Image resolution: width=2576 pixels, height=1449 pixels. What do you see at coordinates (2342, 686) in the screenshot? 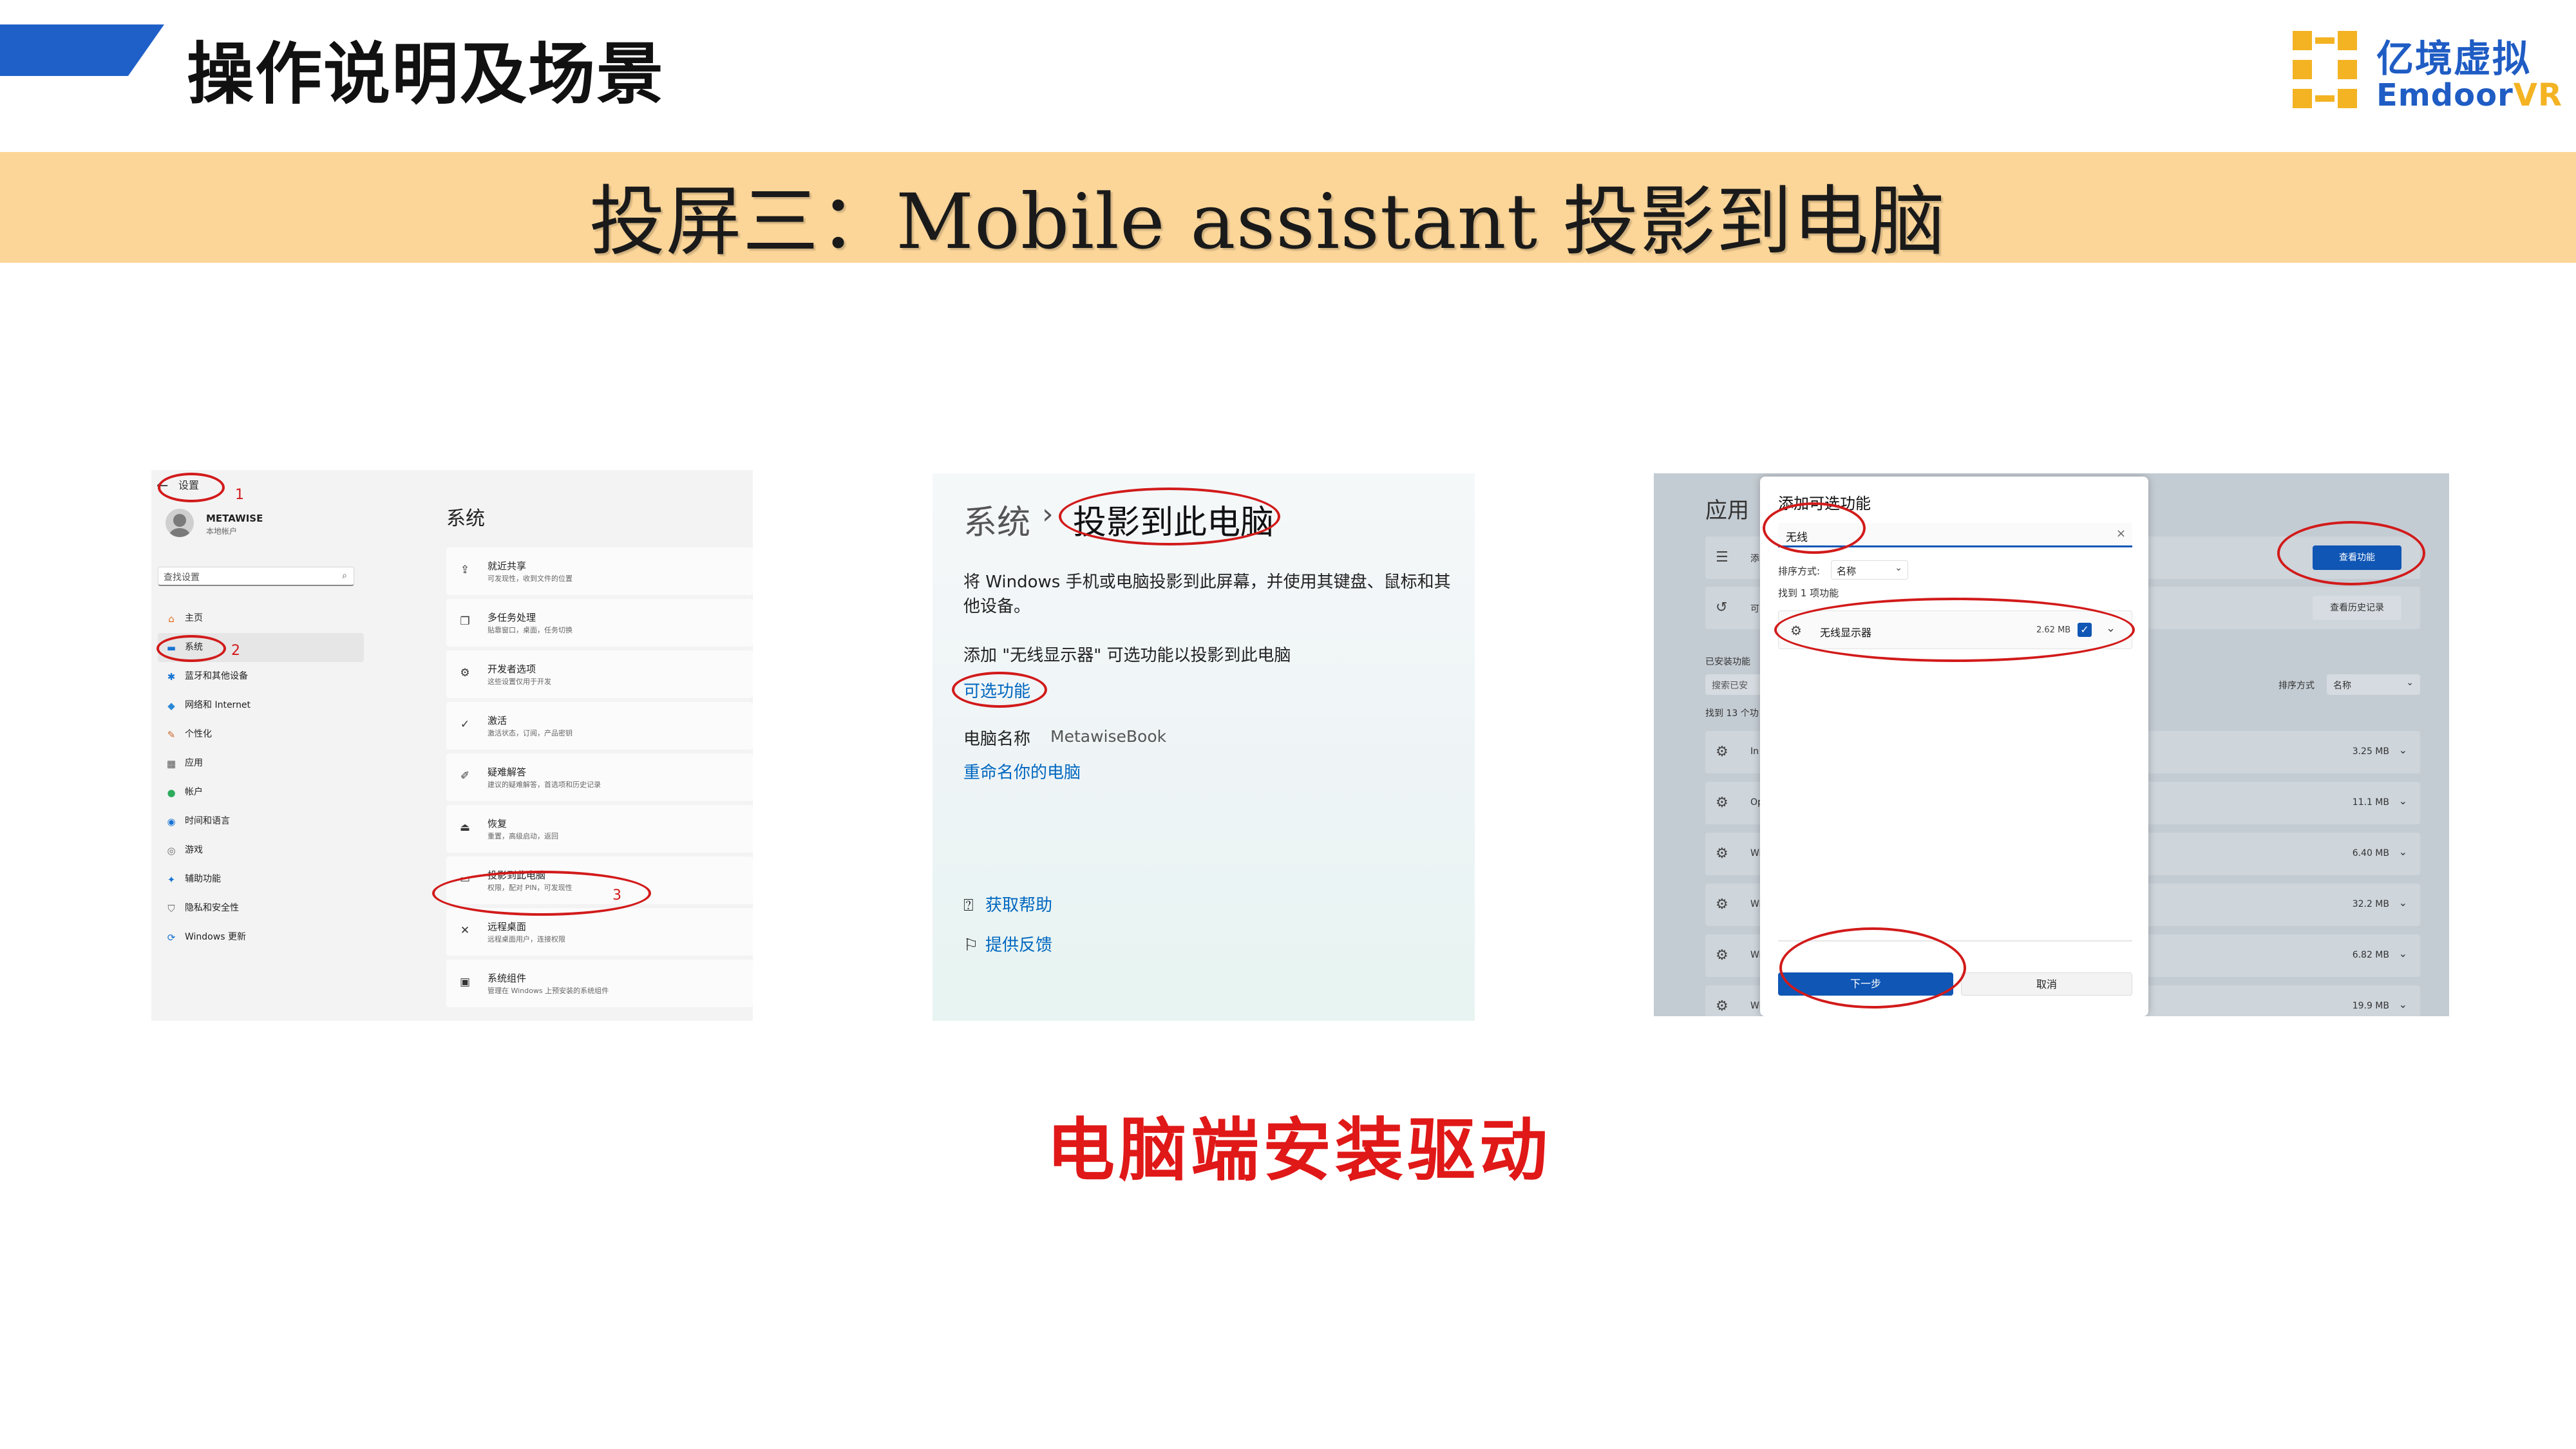
I see `bg-sort-value: 名称` at bounding box center [2342, 686].